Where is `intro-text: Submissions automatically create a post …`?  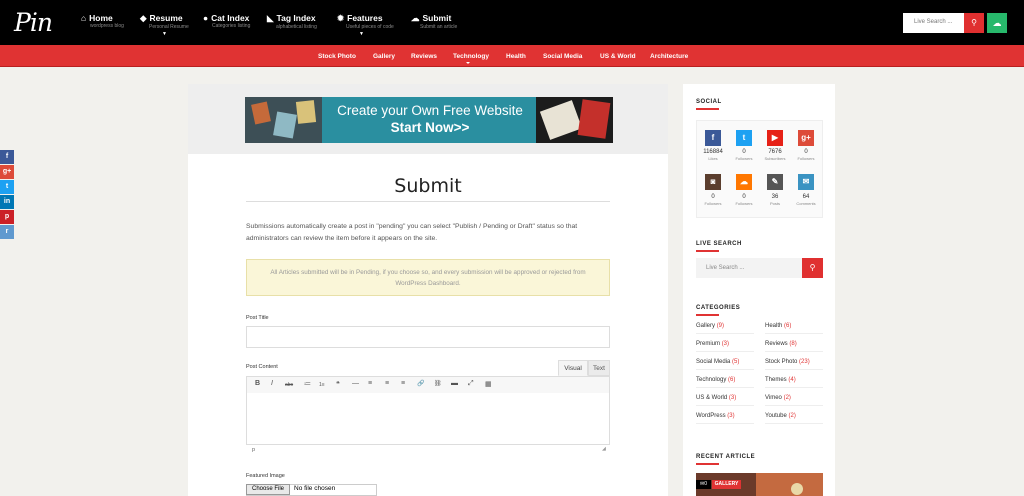
intro-text: Submissions automatically create a post … is located at coordinates (412, 232).